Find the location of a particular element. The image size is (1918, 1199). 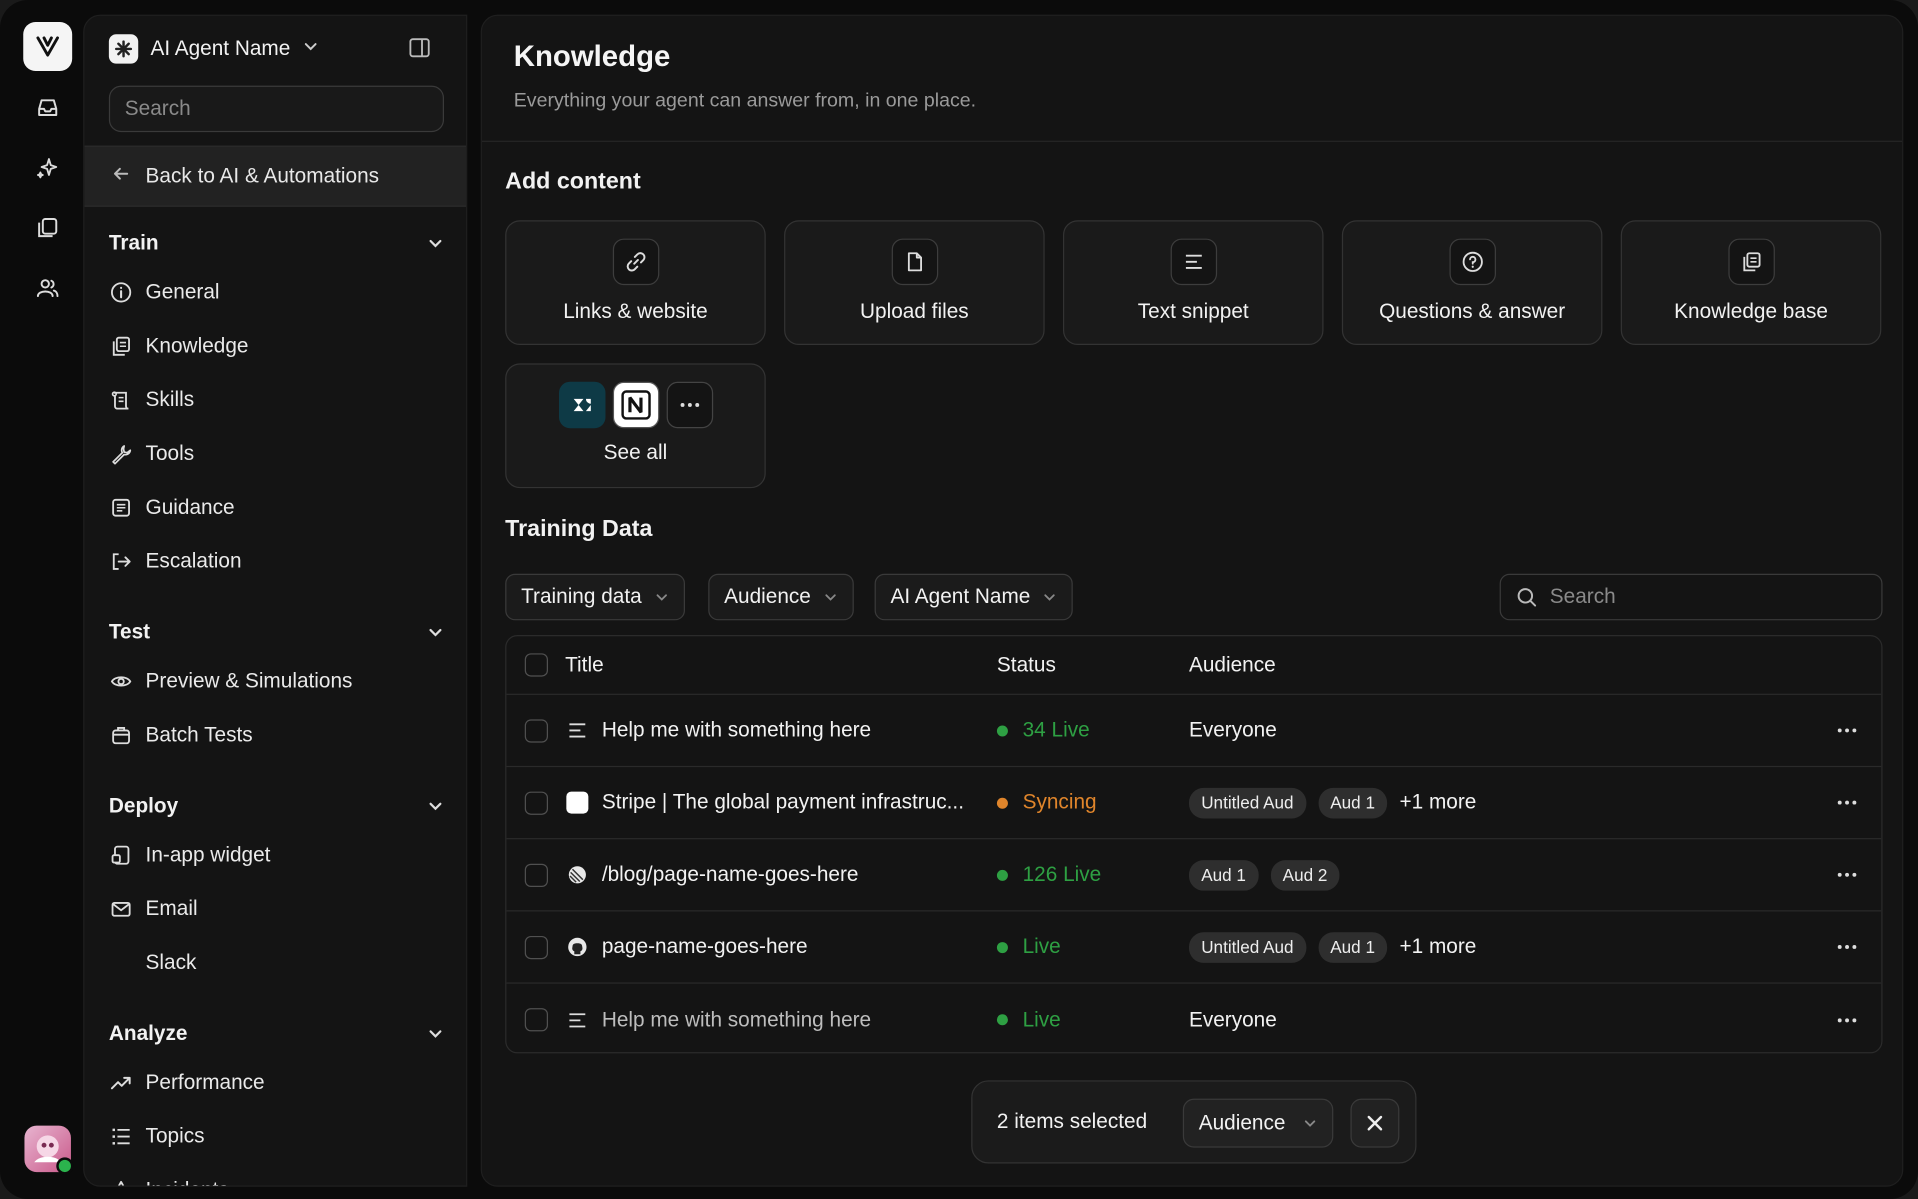

integrations-see-all-card: See all is located at coordinates (635, 426).